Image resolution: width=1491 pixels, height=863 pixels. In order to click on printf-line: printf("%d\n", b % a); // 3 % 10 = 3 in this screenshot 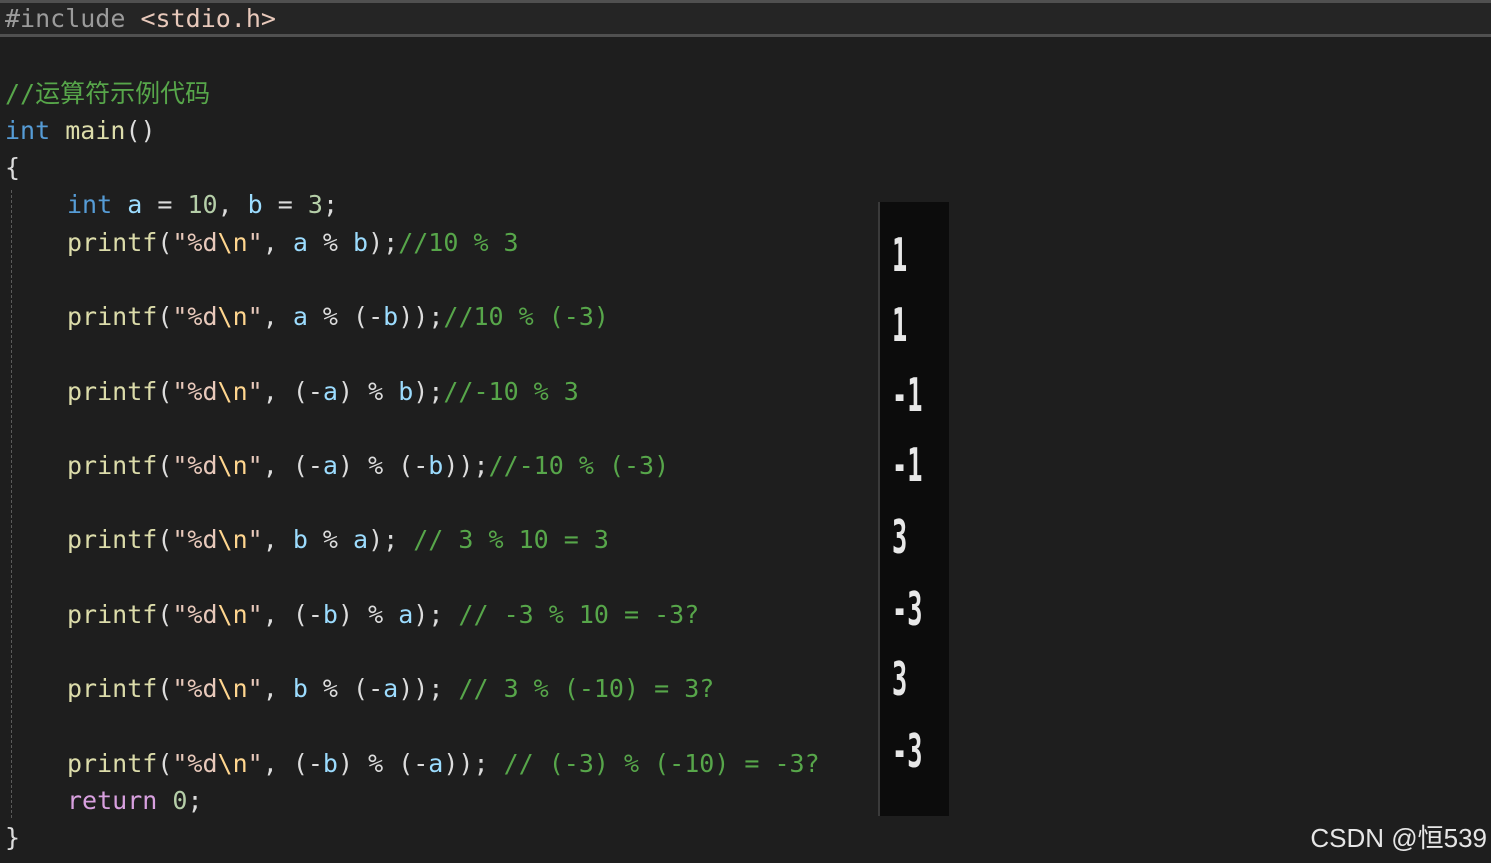, I will do `click(338, 540)`.